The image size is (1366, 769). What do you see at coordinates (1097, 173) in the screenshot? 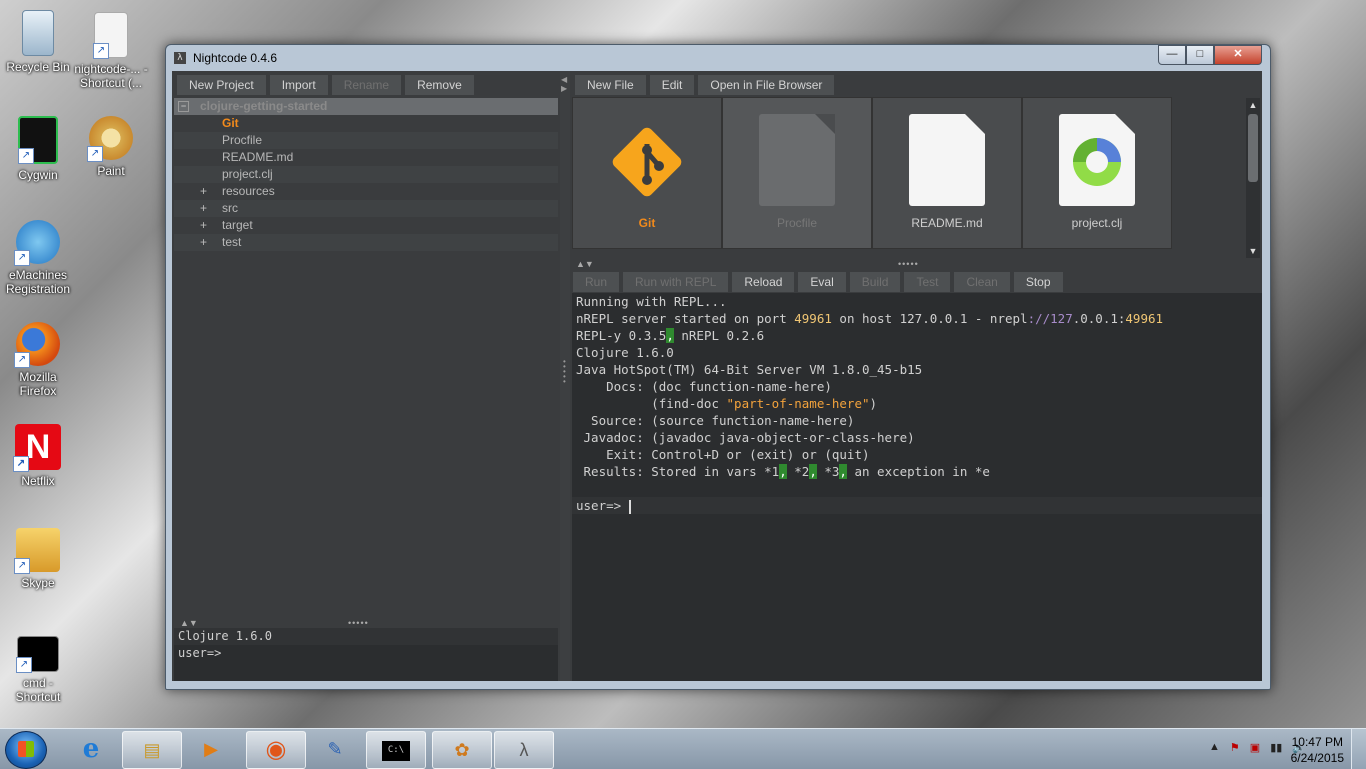
I see `tile-project-clj: project.clj` at bounding box center [1097, 173].